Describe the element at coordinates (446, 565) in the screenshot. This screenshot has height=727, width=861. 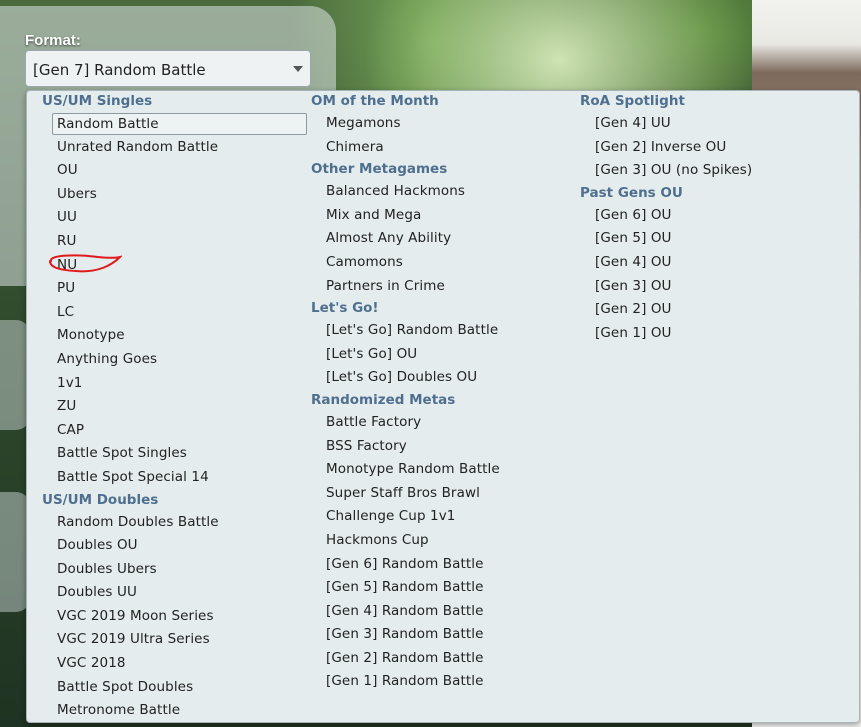
I see `menu-item: [Gen 6] Random Battle` at that location.